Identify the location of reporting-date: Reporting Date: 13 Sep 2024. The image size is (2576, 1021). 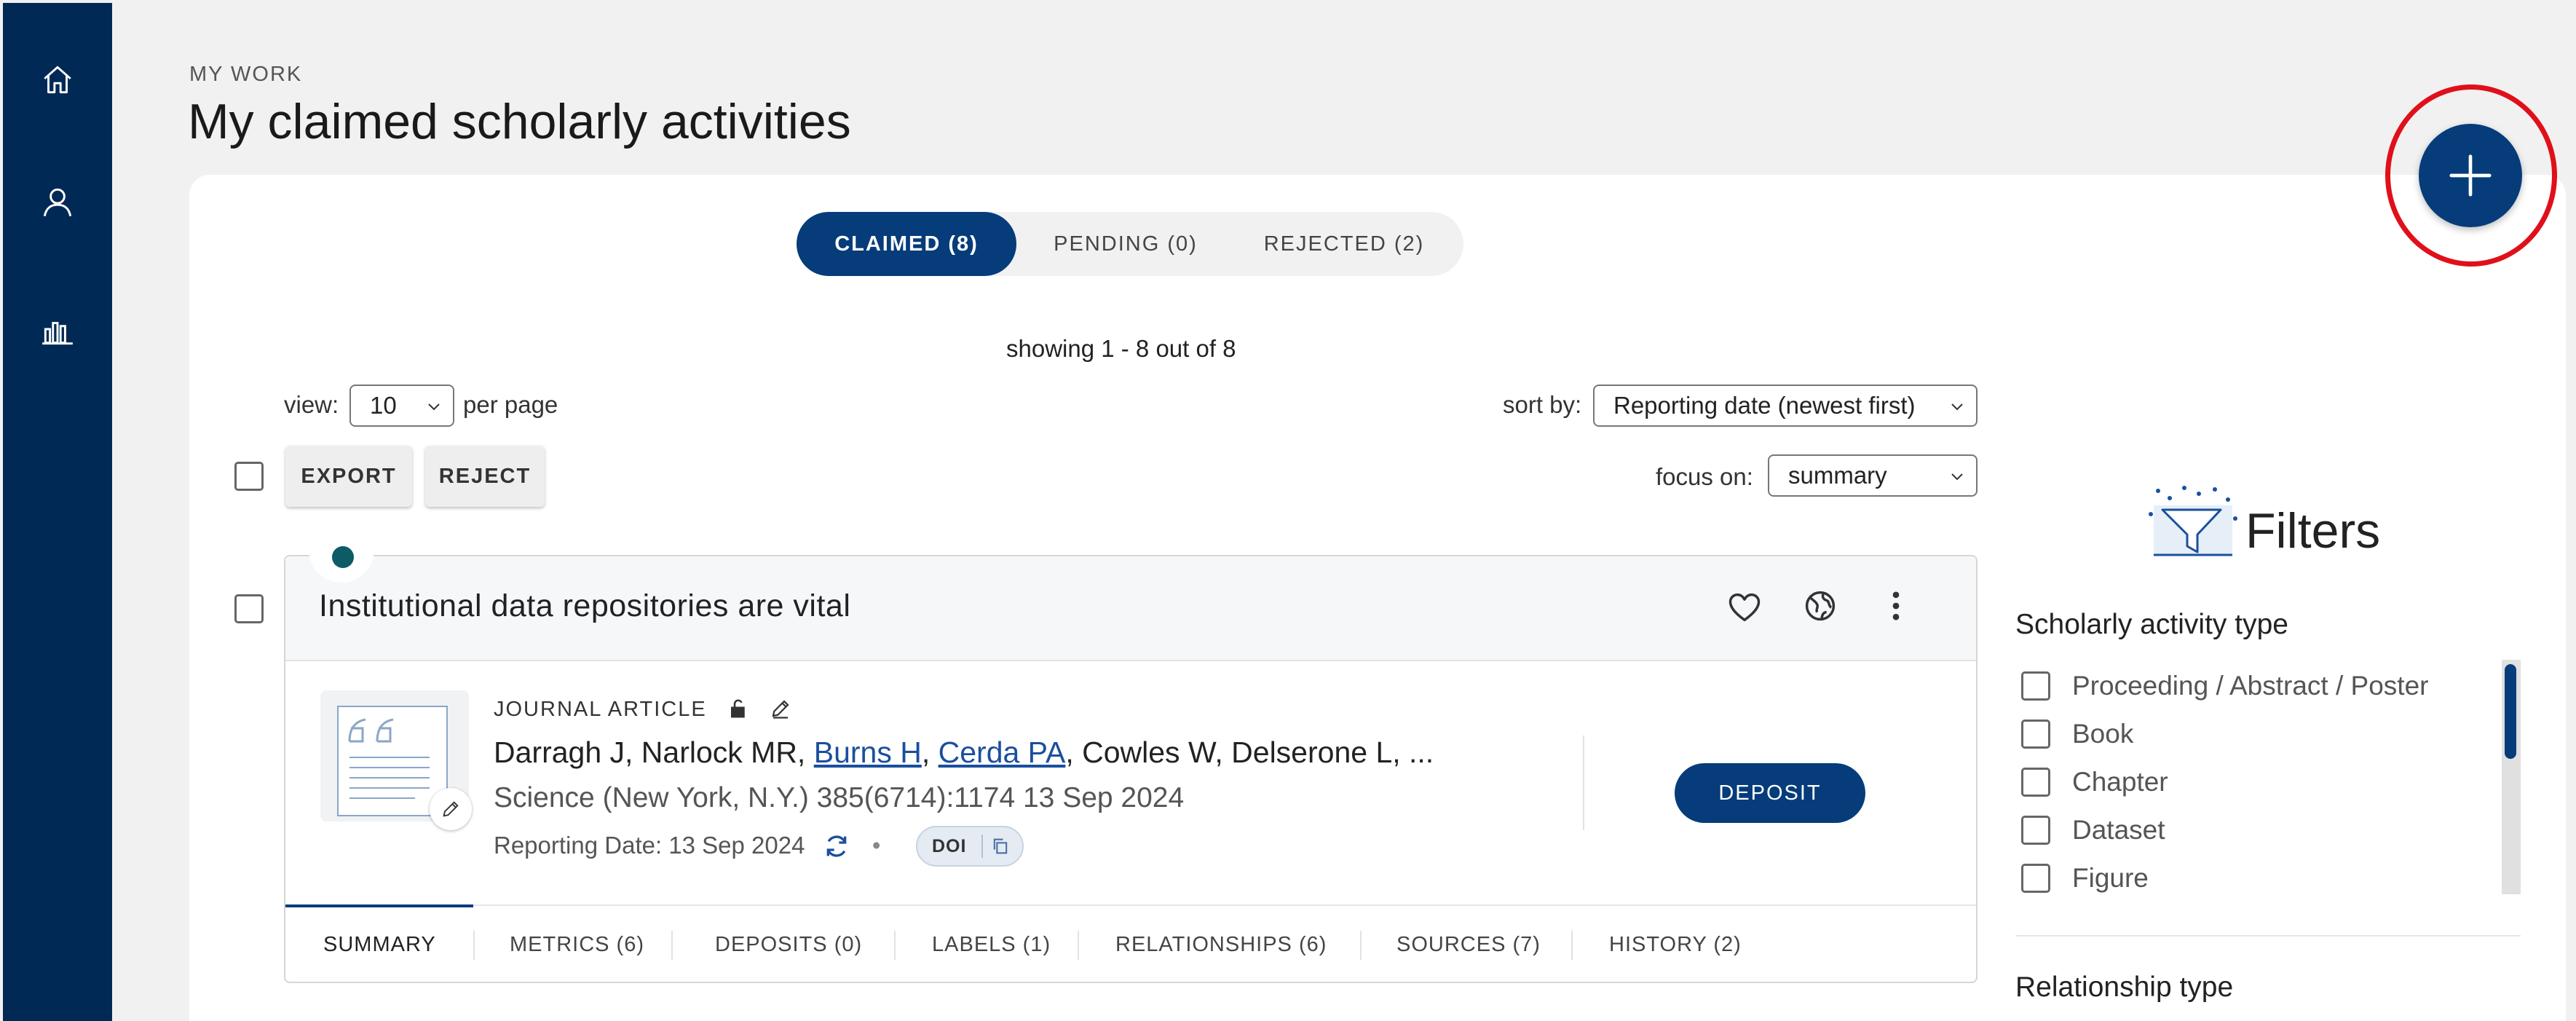
(649, 845).